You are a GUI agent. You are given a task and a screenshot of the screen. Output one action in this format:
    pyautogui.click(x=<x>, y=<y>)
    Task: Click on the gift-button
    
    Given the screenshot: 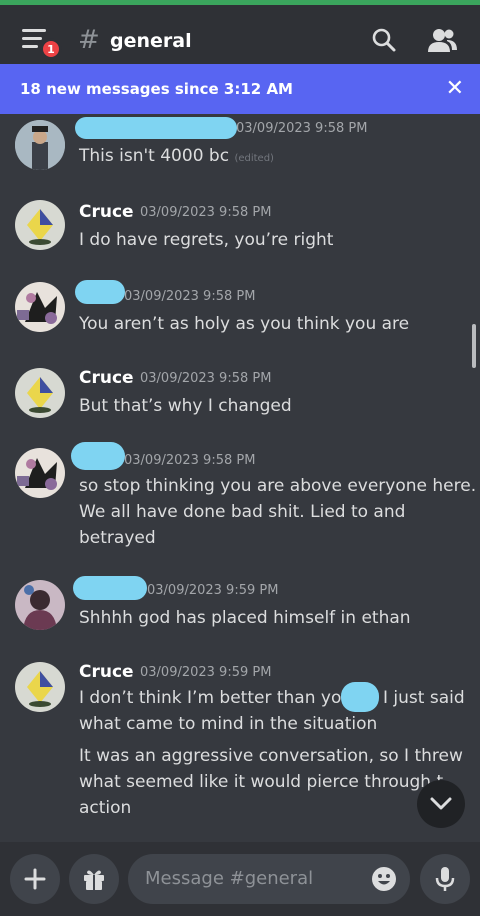 What is the action you would take?
    pyautogui.click(x=94, y=879)
    